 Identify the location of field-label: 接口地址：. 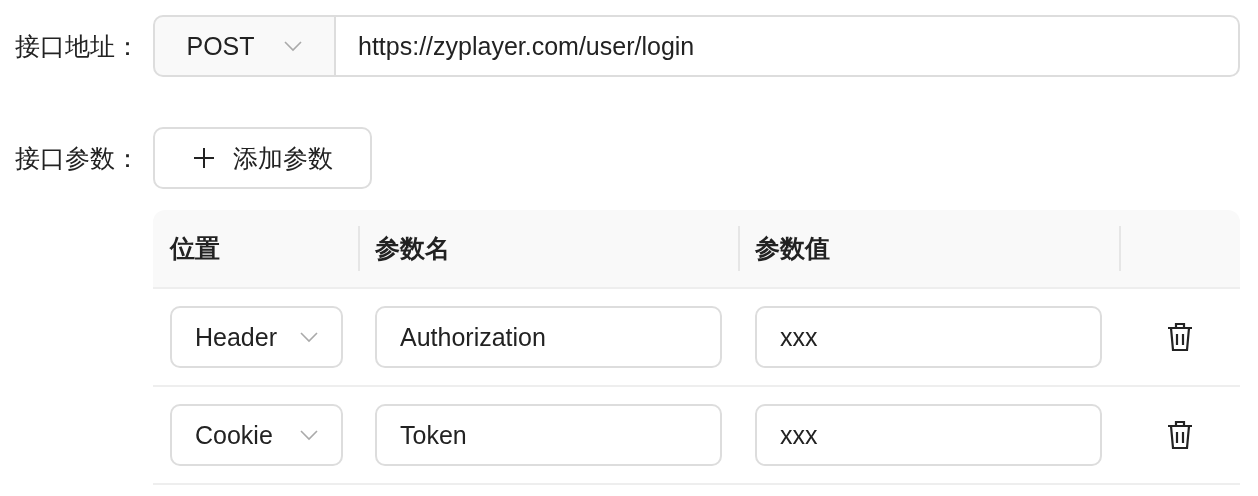
(78, 46).